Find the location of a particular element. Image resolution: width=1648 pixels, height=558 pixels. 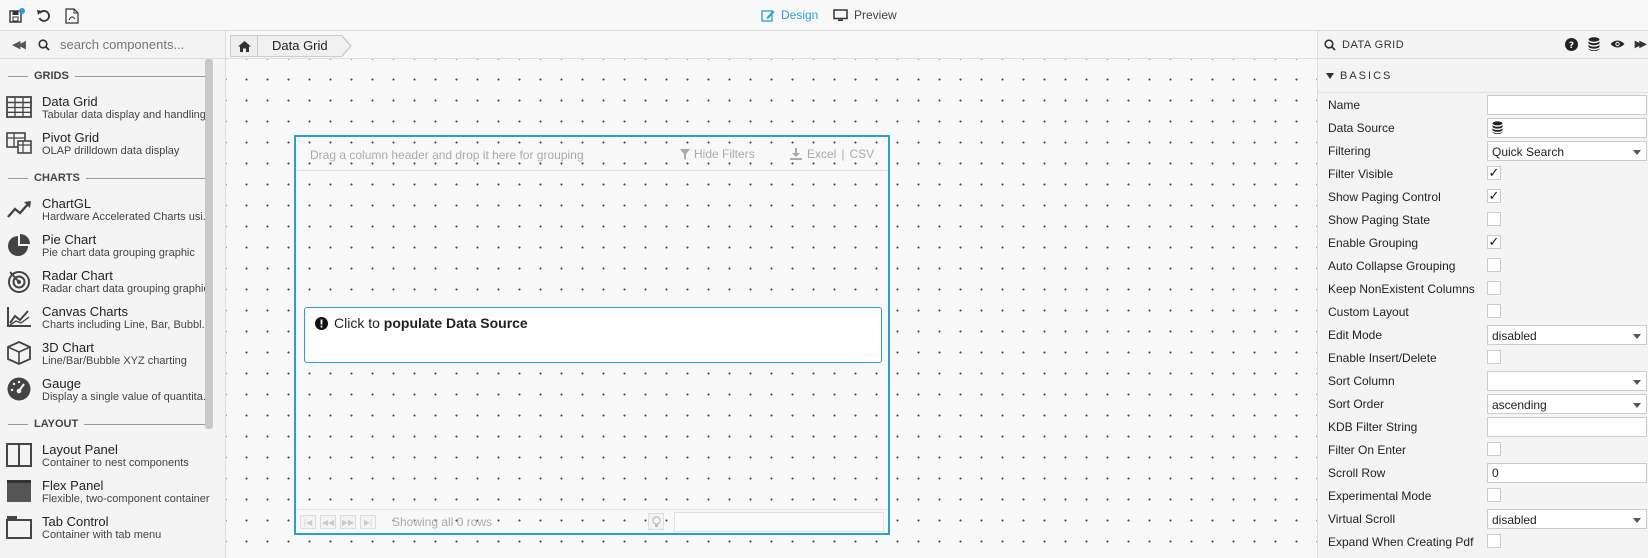

data-source-picker is located at coordinates (1567, 128).